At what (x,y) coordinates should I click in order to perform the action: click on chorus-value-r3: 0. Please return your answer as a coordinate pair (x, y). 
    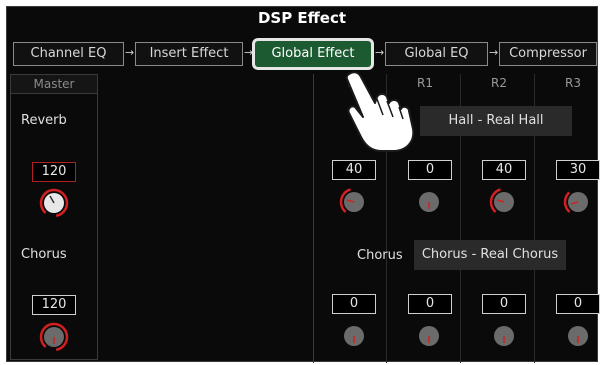
    Looking at the image, I should click on (578, 304).